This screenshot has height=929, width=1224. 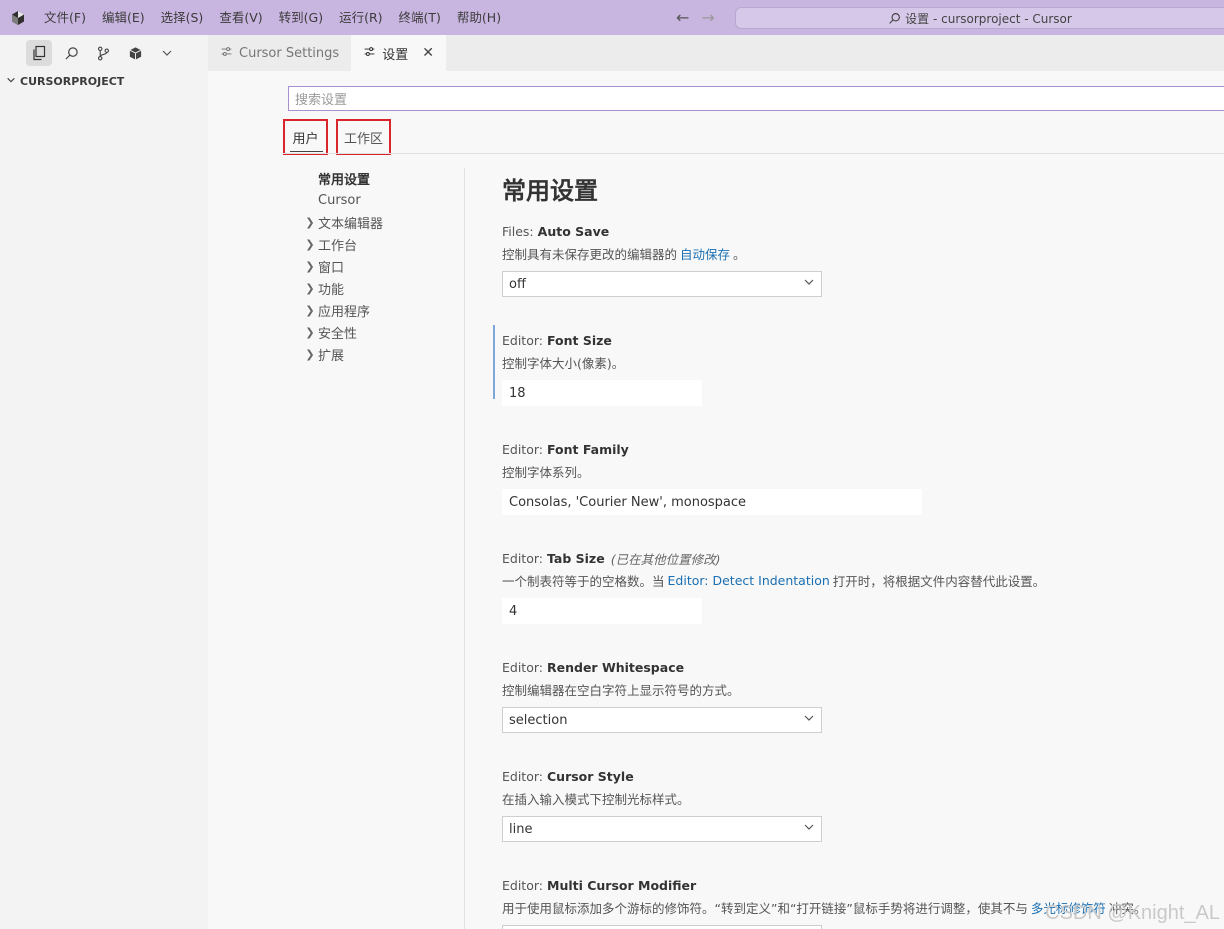 I want to click on desc-text: 打开时，将根据文件内容替代此设置。, so click(x=939, y=581).